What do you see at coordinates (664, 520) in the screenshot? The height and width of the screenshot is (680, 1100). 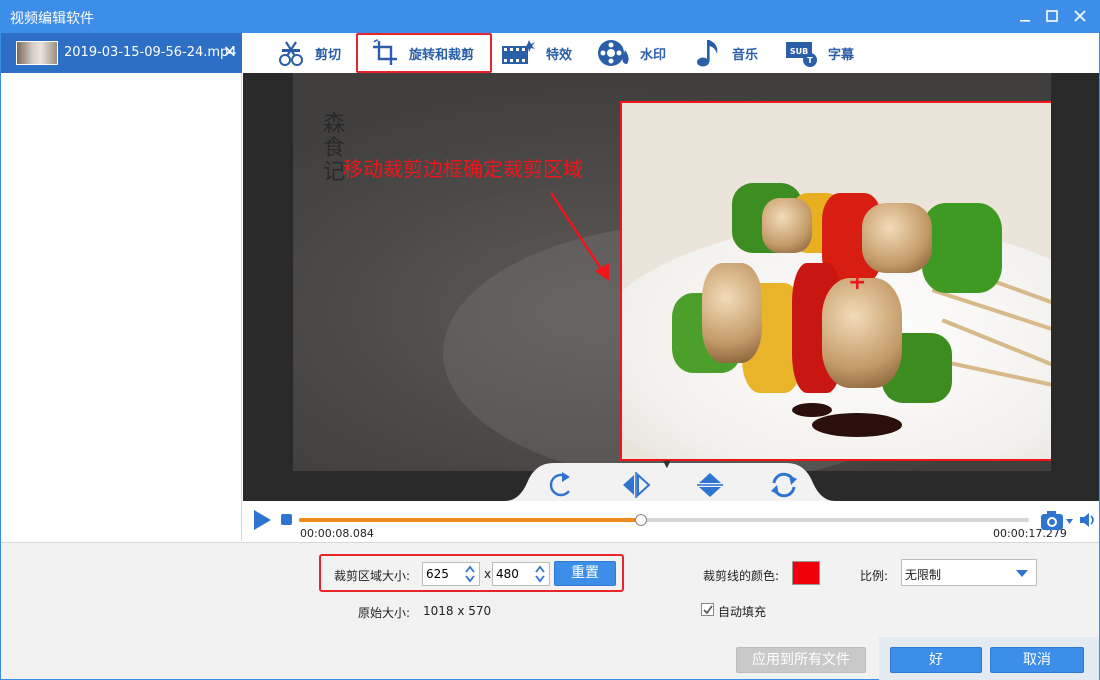 I see `seek-track` at bounding box center [664, 520].